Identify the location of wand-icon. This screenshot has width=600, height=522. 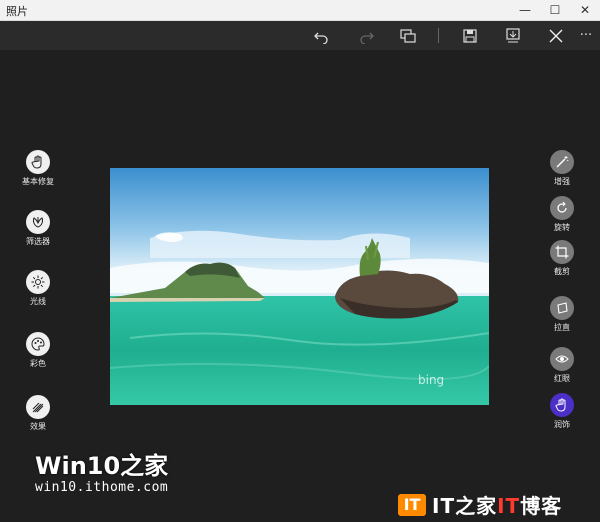
(562, 162).